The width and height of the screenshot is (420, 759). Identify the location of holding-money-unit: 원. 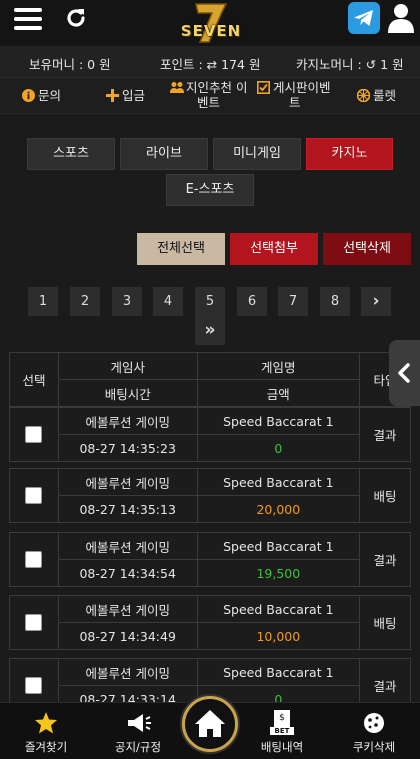
(105, 64).